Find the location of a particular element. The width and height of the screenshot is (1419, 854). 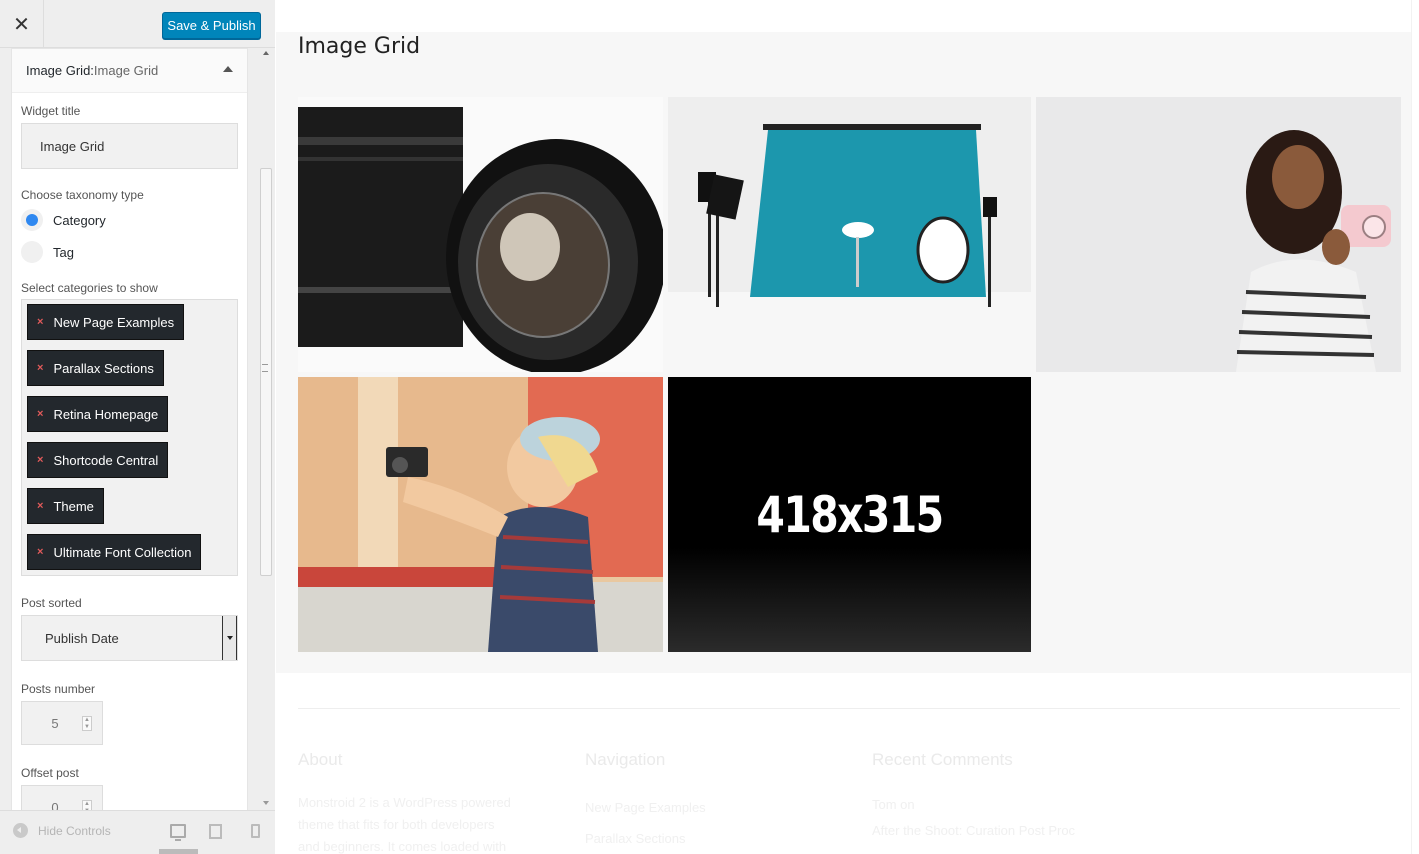

radio-category-label: Category is located at coordinates (79, 220).